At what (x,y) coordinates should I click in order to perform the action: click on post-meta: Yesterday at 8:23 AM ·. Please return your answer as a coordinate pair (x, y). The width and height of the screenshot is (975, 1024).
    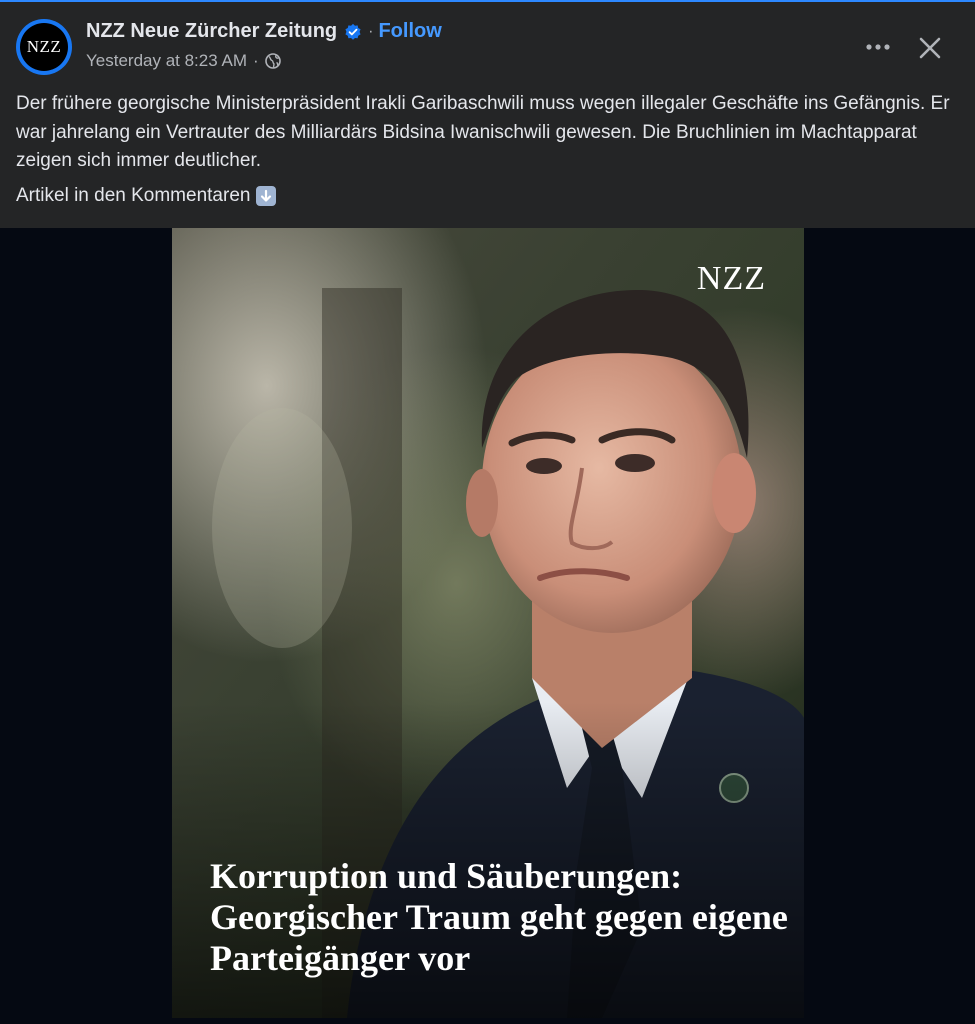
    Looking at the image, I should click on (183, 61).